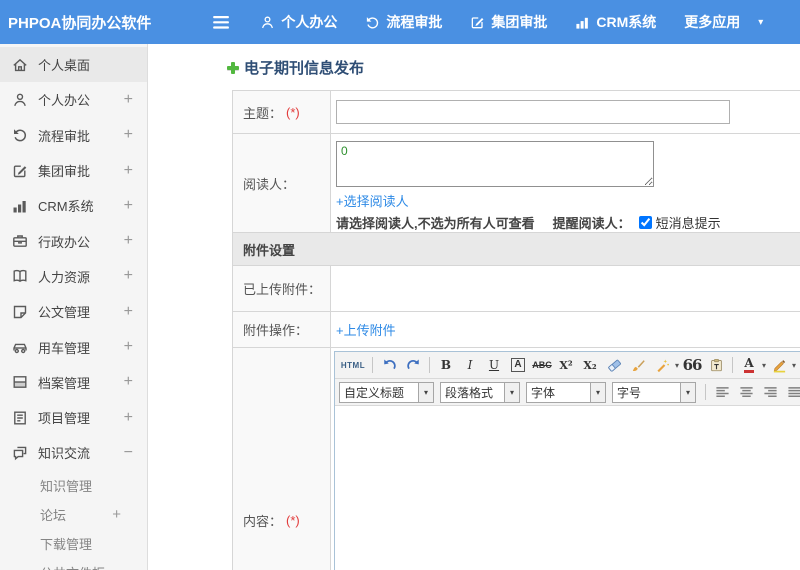 The image size is (800, 570). Describe the element at coordinates (64, 313) in the screenshot. I see `sidebar-item-document-mgmt-label: 公文管理` at that location.